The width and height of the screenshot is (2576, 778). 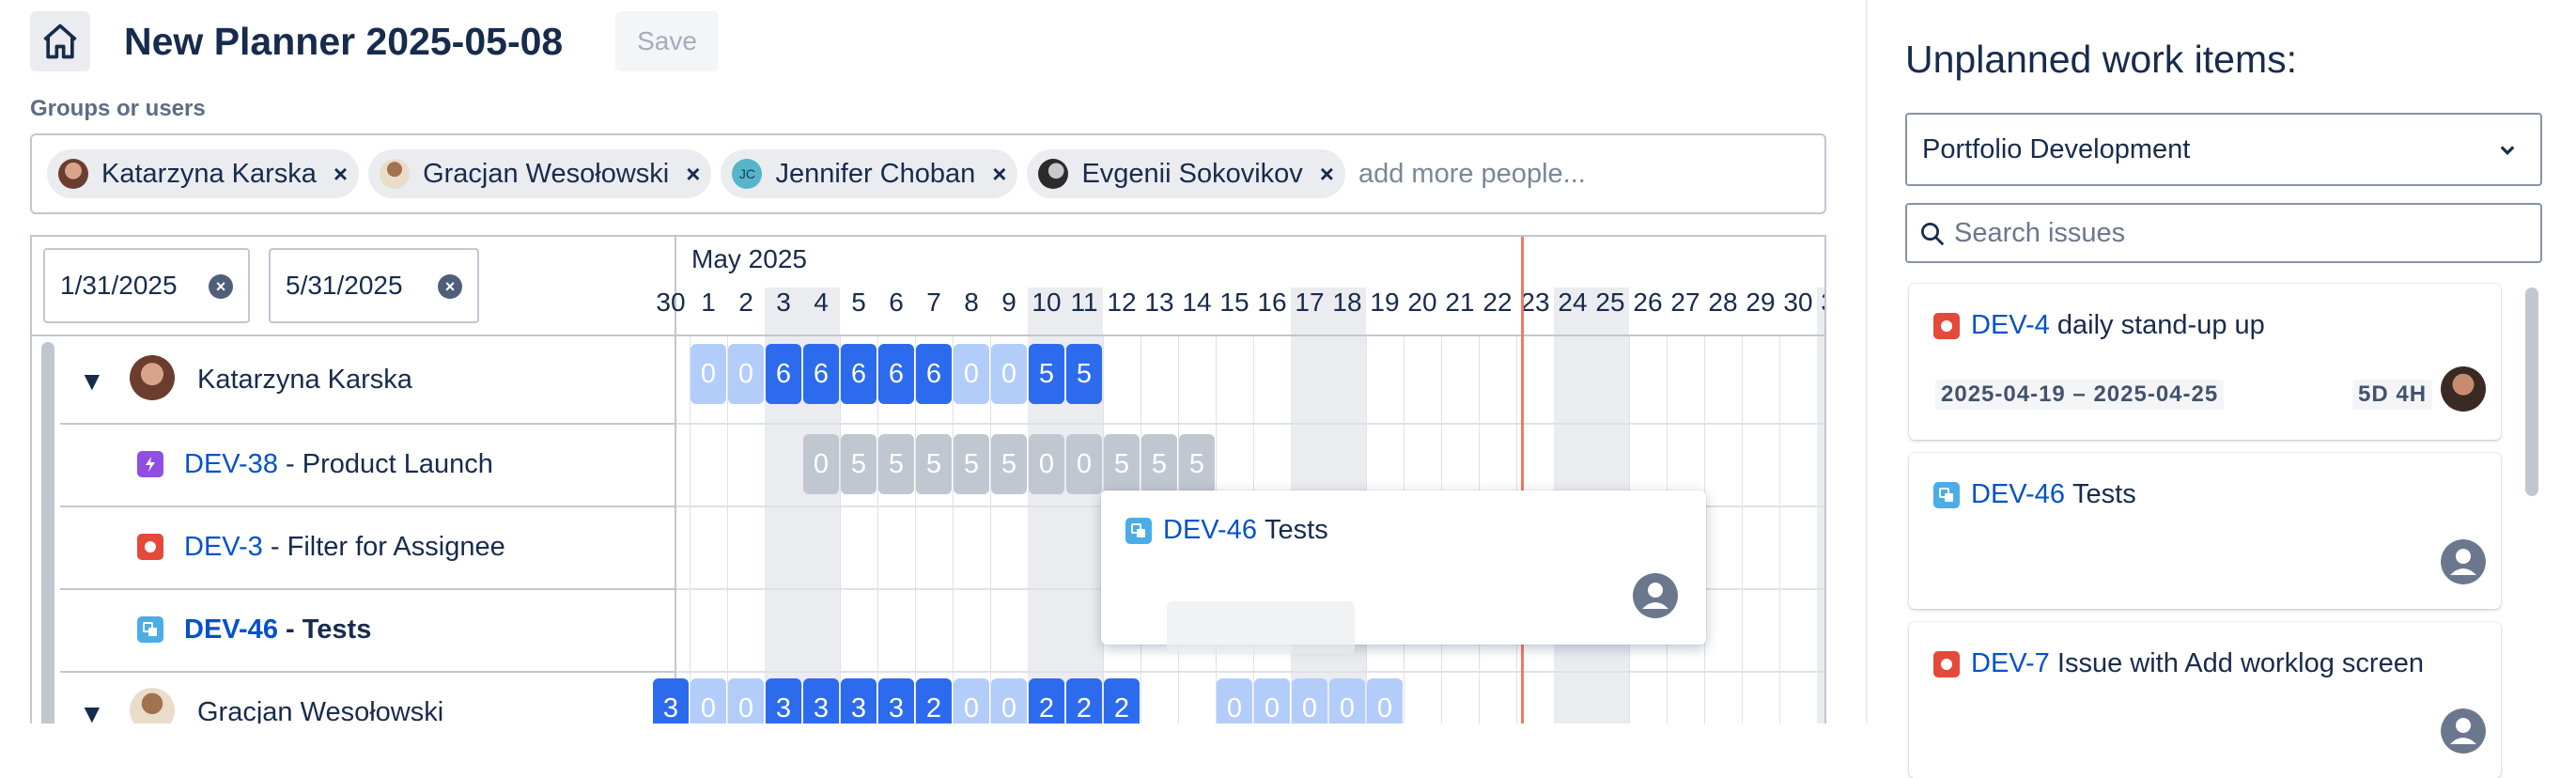 What do you see at coordinates (1685, 302) in the screenshot?
I see `day-number: 27` at bounding box center [1685, 302].